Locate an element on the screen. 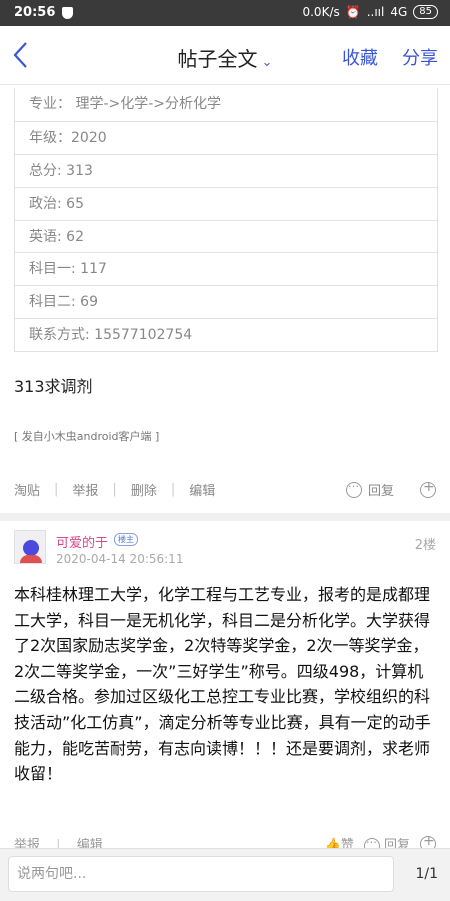 The width and height of the screenshot is (450, 901). status-indicators: 0.0K/s ⏰ ..ııl 4G 85 is located at coordinates (370, 12).